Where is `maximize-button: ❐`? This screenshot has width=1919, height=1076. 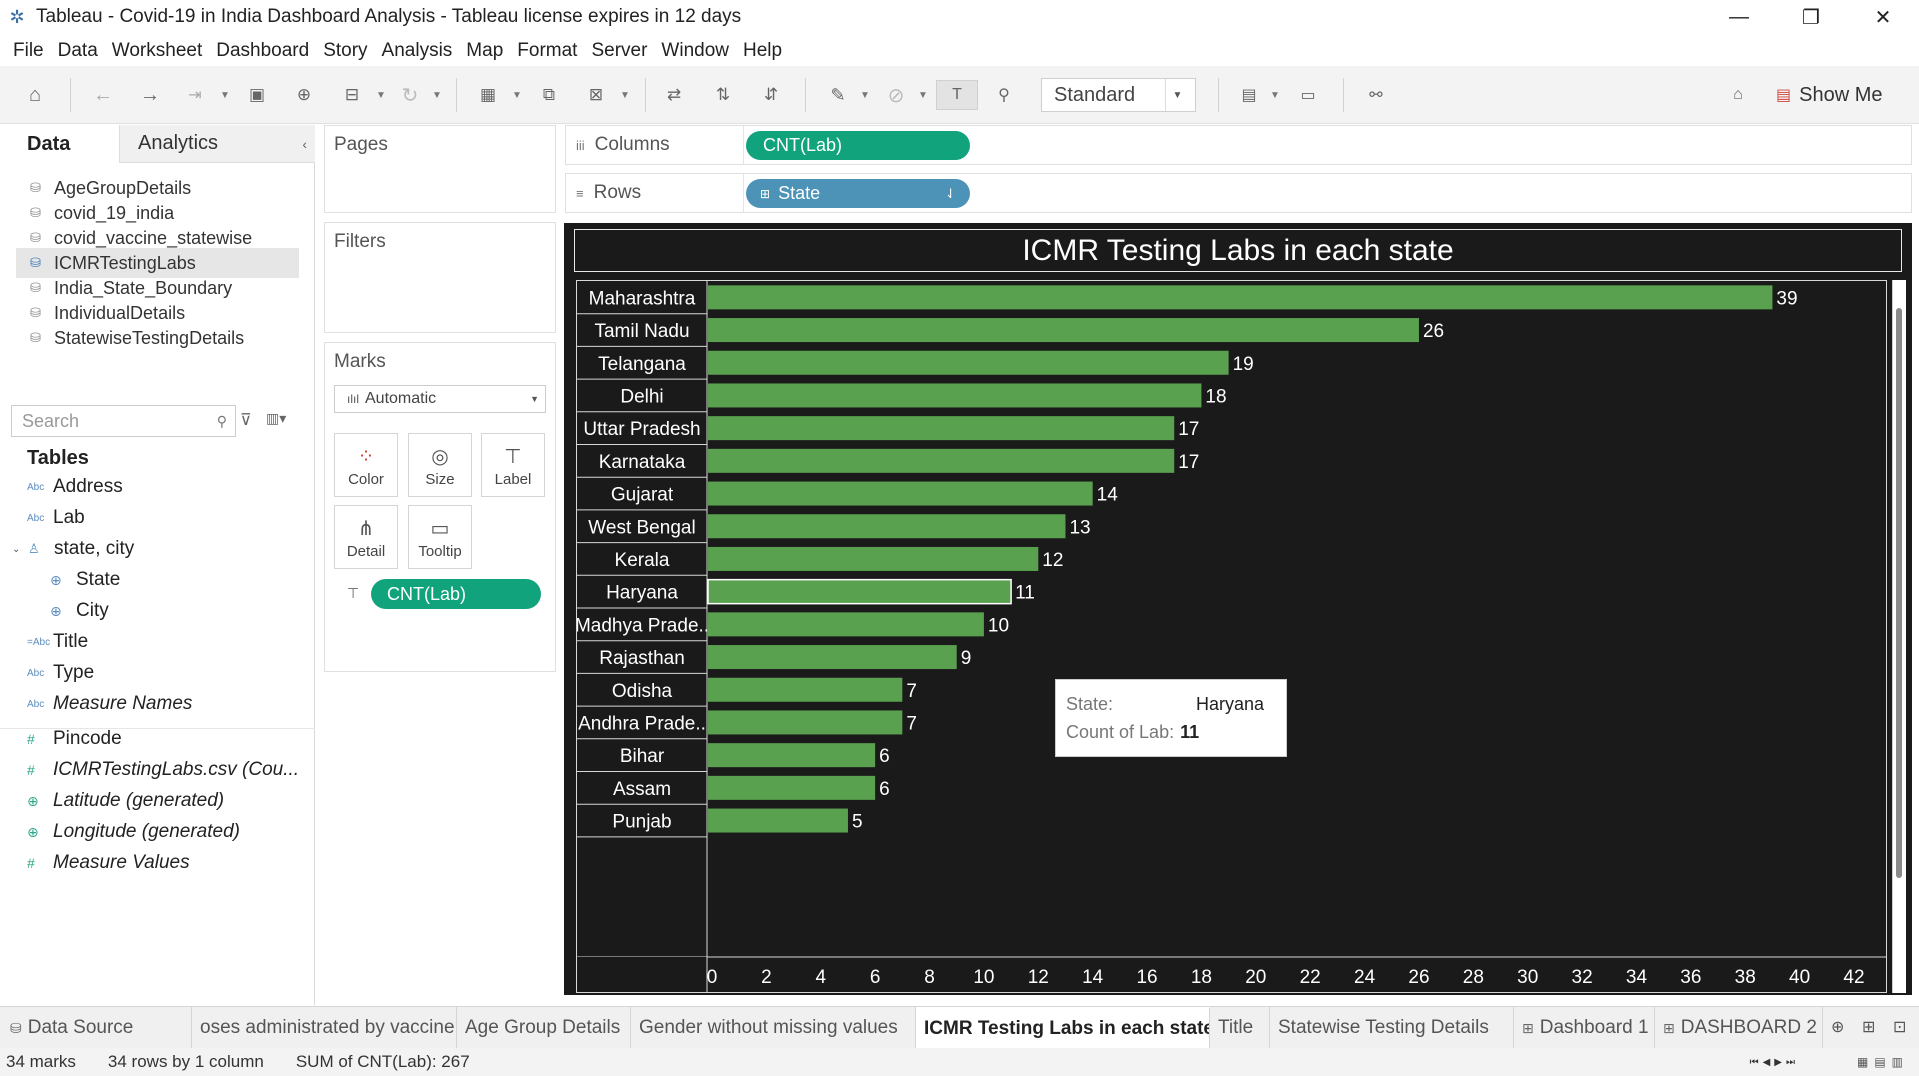 maximize-button: ❐ is located at coordinates (1811, 17).